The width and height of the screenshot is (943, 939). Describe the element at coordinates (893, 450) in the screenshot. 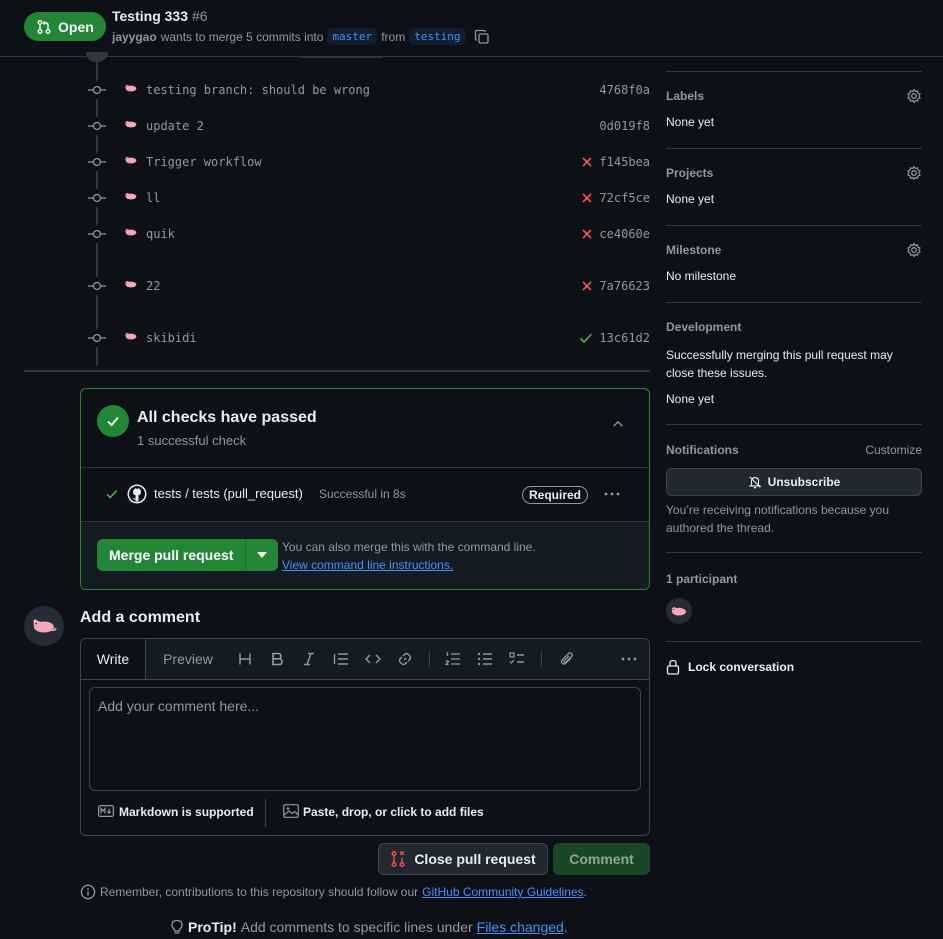

I see `customize-link: Customize` at that location.